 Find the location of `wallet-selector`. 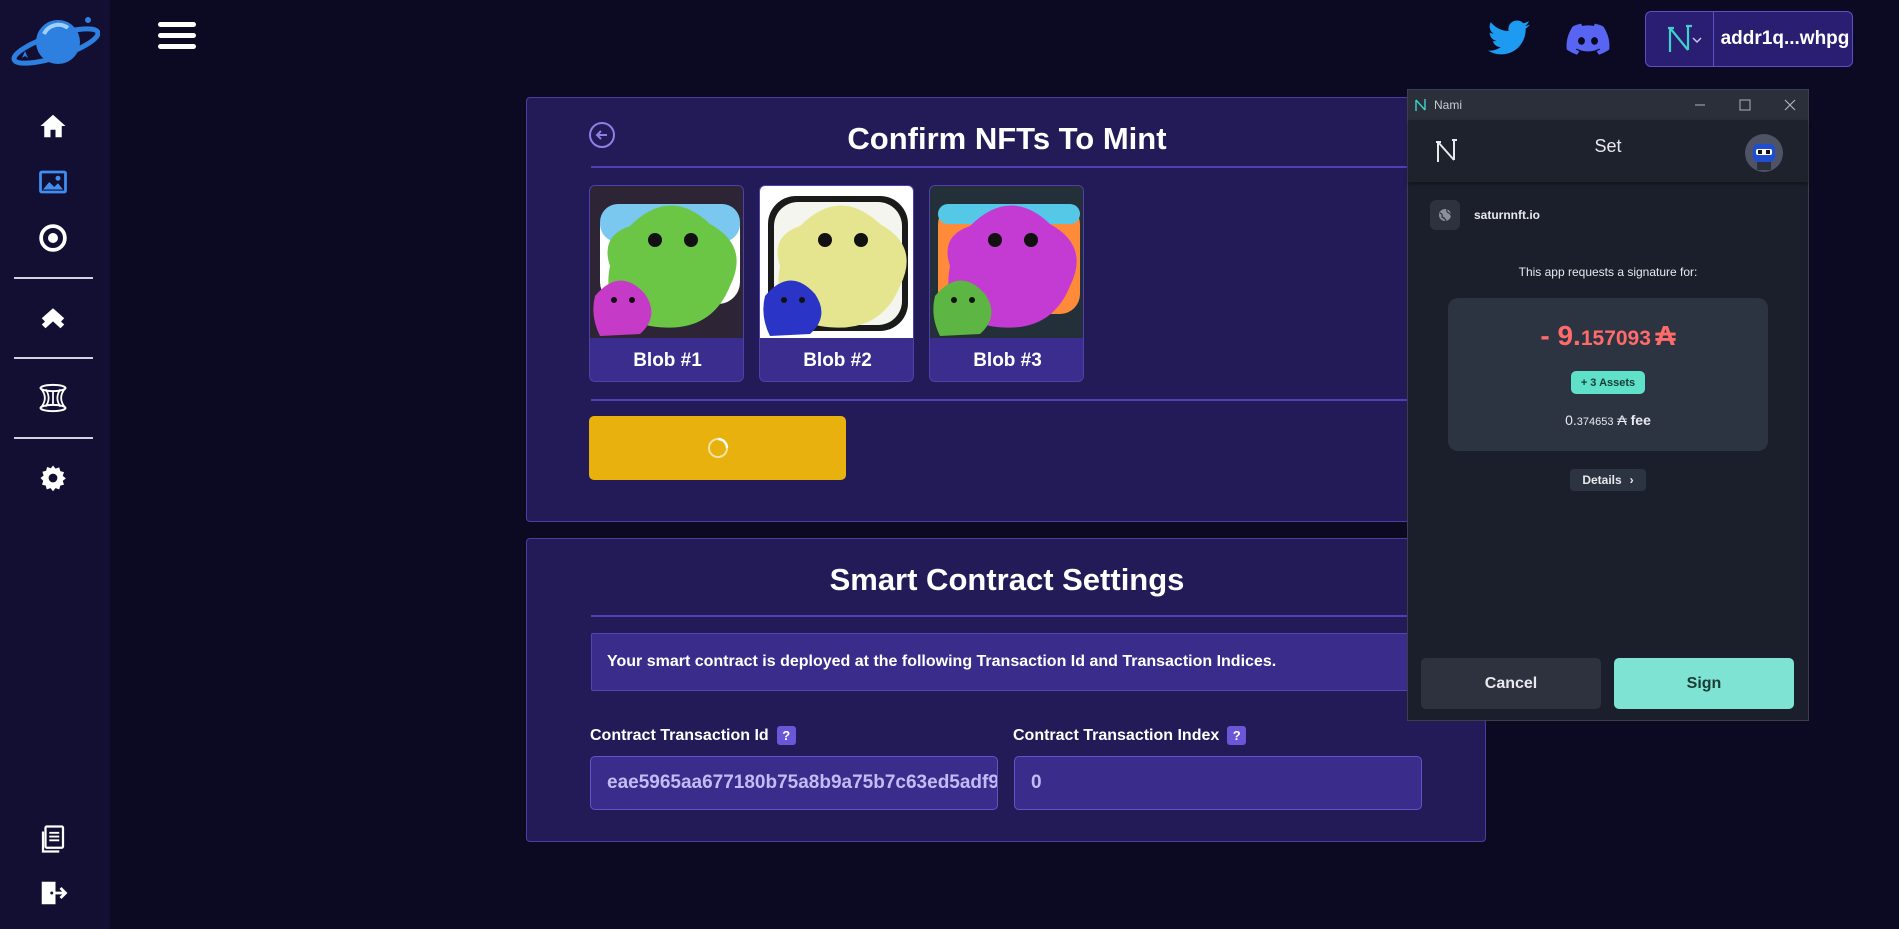

wallet-selector is located at coordinates (1680, 39).